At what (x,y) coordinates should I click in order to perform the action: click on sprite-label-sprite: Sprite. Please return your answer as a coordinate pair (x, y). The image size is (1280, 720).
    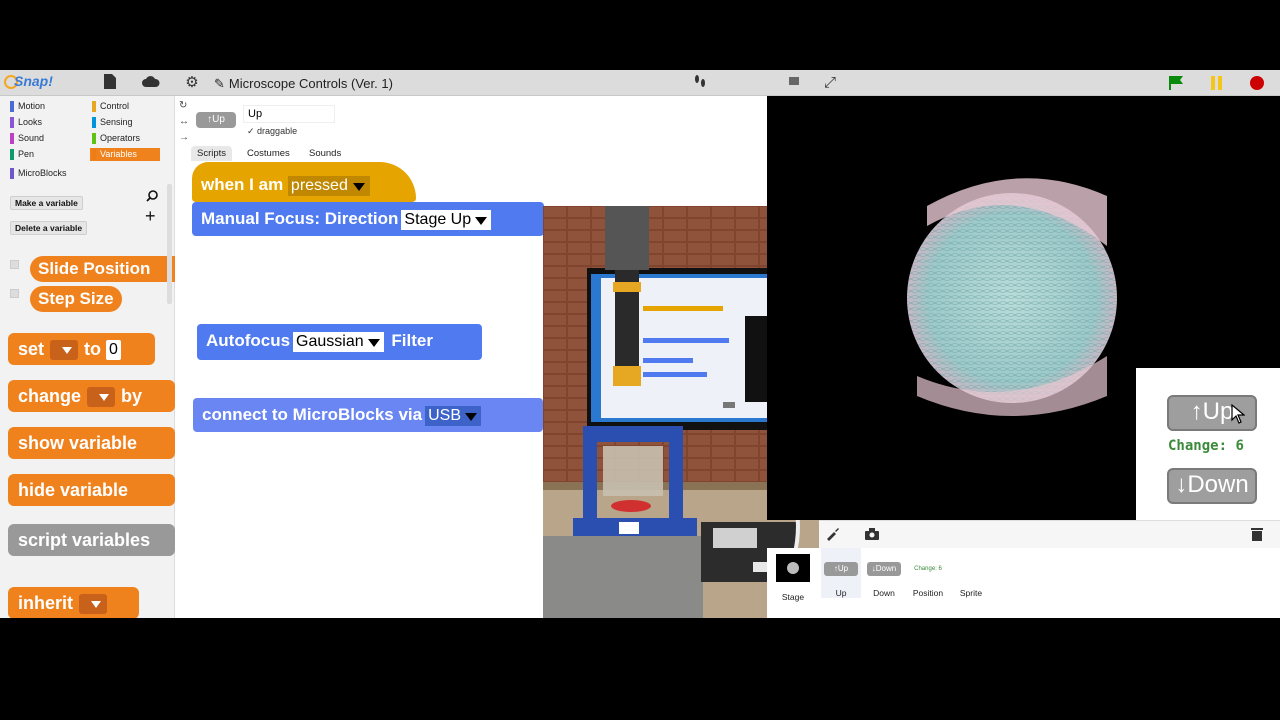
    Looking at the image, I should click on (971, 593).